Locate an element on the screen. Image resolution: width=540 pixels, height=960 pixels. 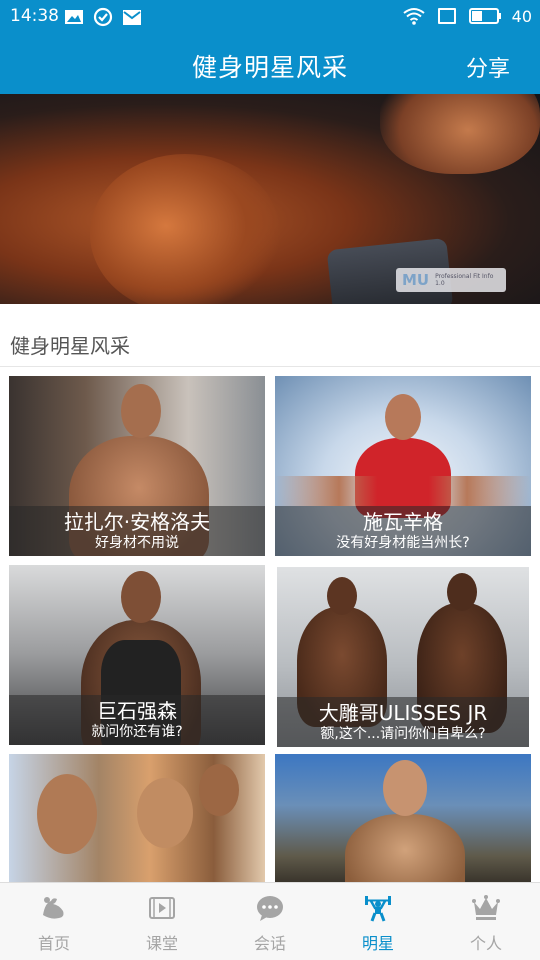
banner-hand-shape is located at coordinates (460, 134).